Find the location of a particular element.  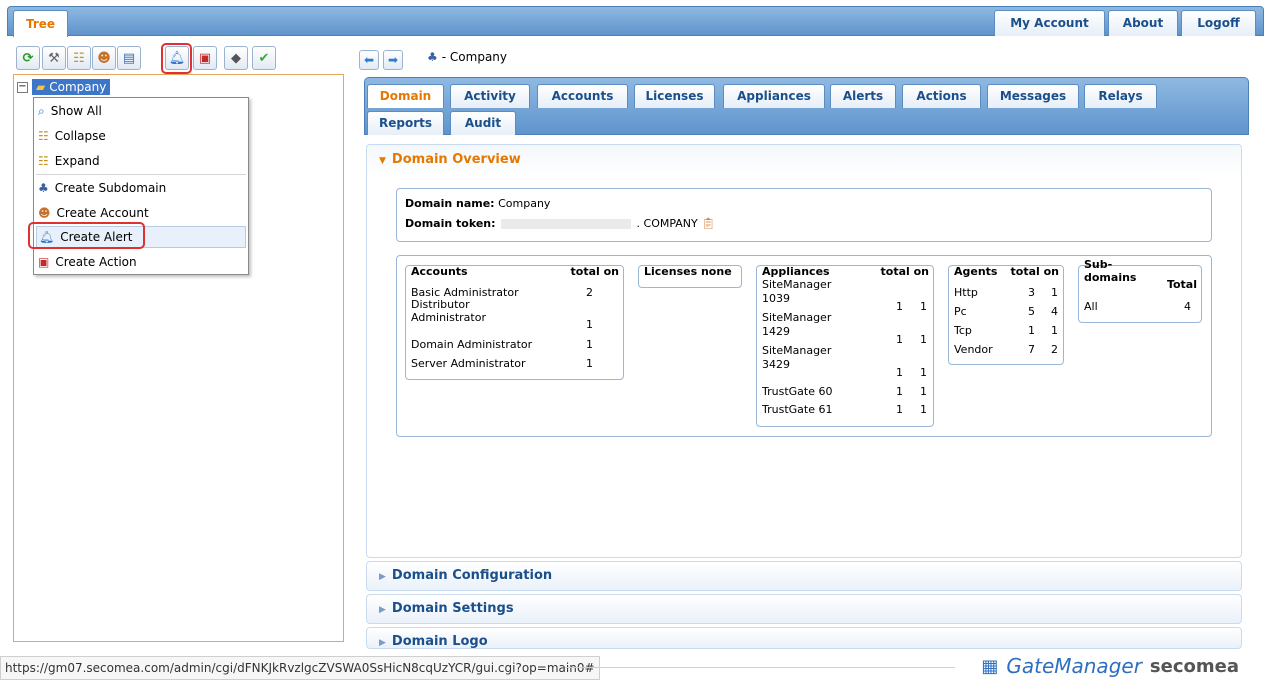

licenses-box: Licenses none is located at coordinates (690, 276).